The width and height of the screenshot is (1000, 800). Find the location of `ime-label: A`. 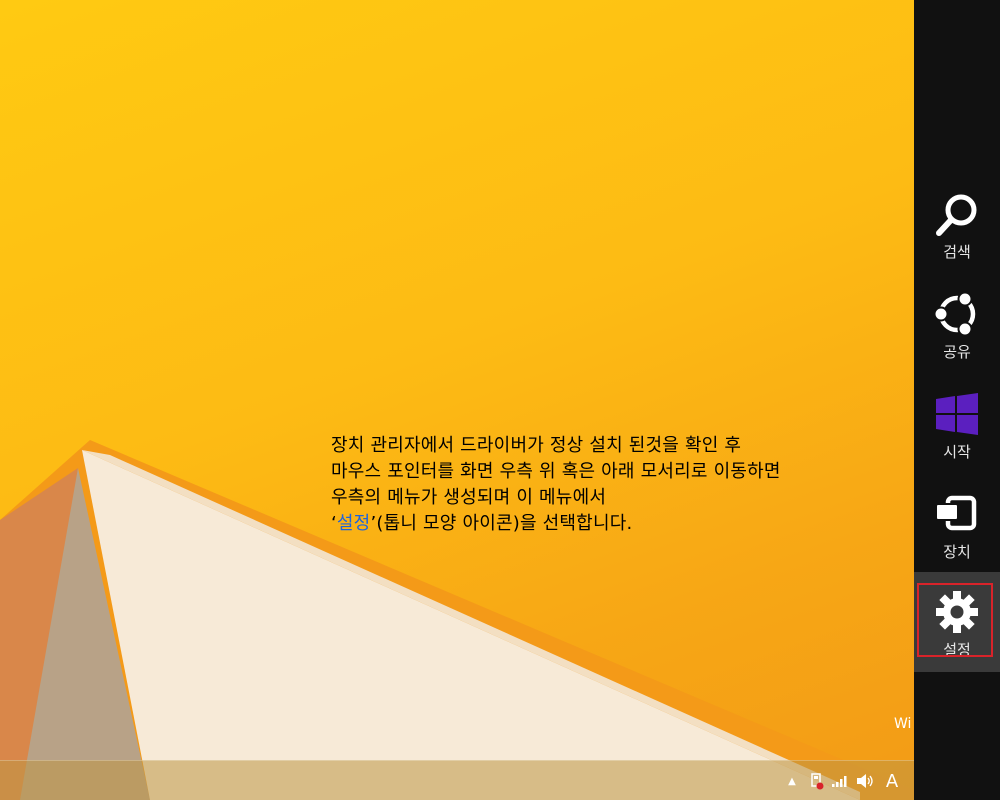

ime-label: A is located at coordinates (892, 781).